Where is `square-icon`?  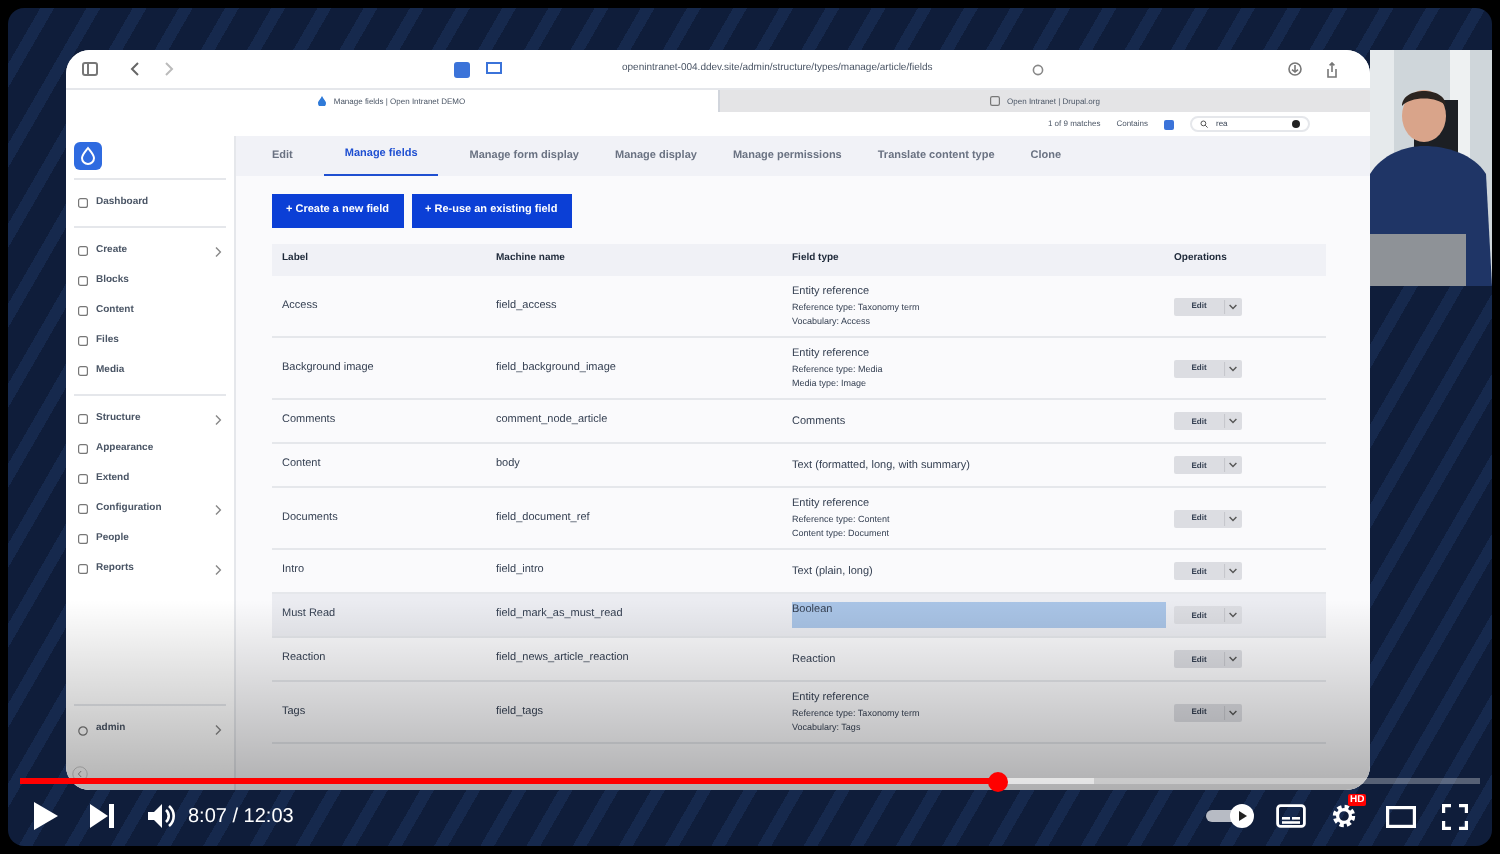 square-icon is located at coordinates (994, 101).